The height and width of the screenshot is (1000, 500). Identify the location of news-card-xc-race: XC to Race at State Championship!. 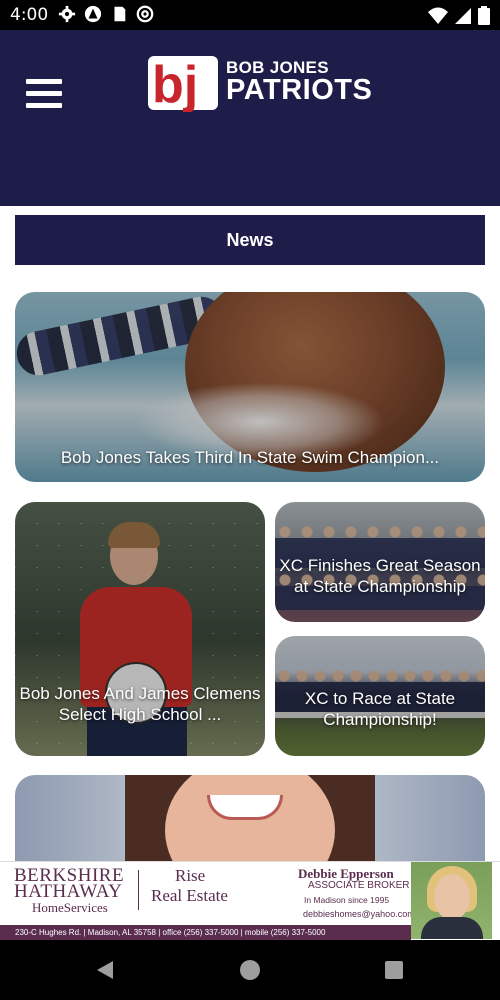
(380, 696).